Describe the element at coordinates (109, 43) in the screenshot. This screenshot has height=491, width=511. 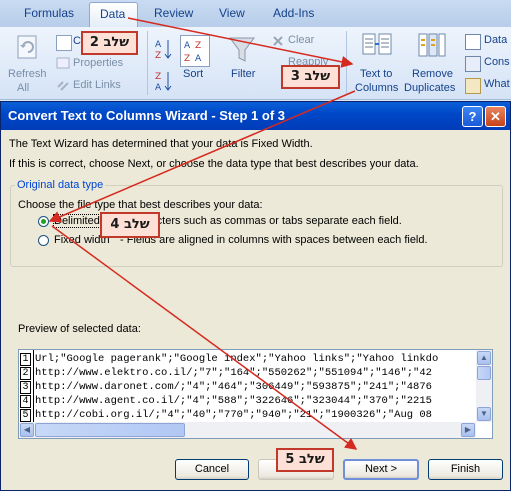
I see `step2-callout: שלב 2` at that location.